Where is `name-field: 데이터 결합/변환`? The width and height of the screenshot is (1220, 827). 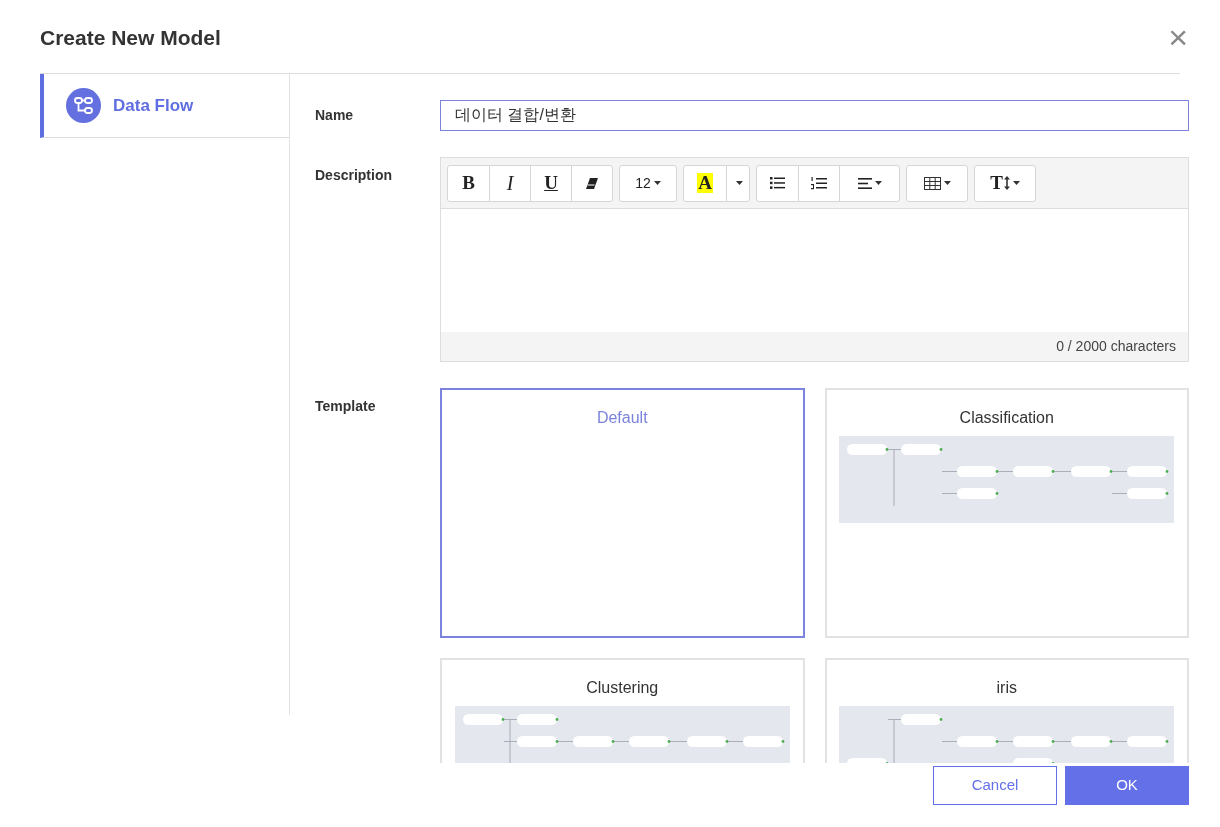 name-field: 데이터 결합/변환 is located at coordinates (814, 115).